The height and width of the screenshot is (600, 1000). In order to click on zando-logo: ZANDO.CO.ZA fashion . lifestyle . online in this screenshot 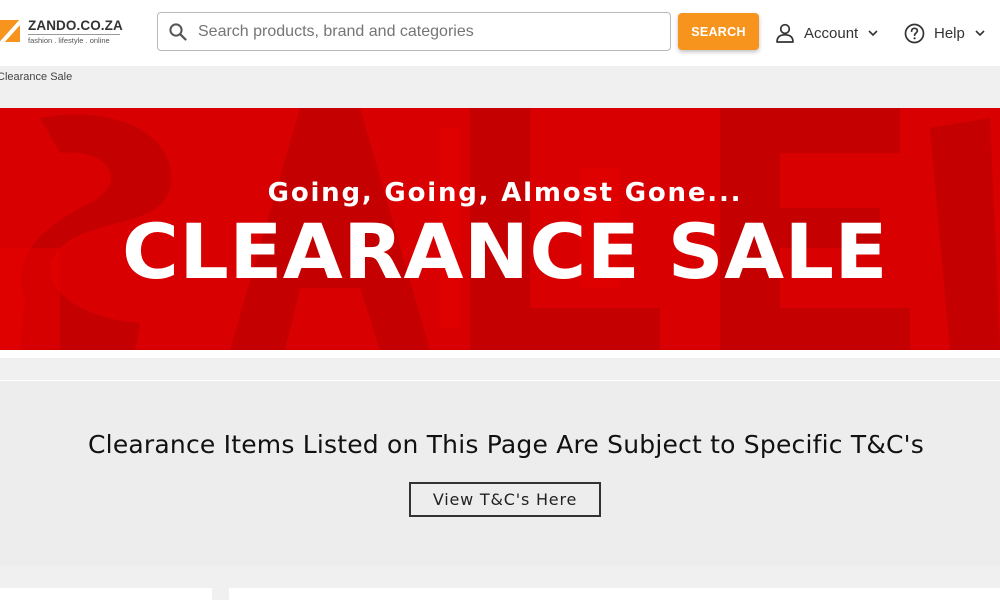, I will do `click(65, 33)`.